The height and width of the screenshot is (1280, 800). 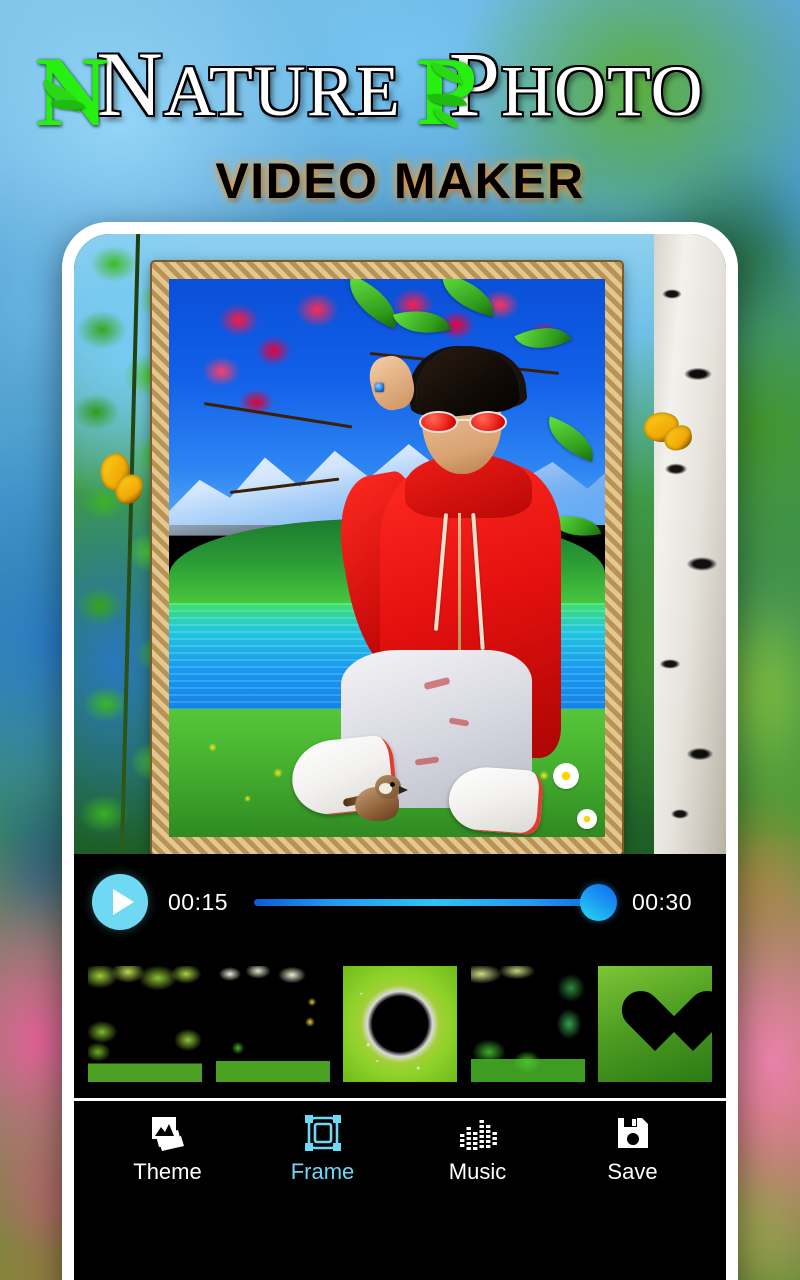 I want to click on birch-tree-trunk, so click(x=690, y=544).